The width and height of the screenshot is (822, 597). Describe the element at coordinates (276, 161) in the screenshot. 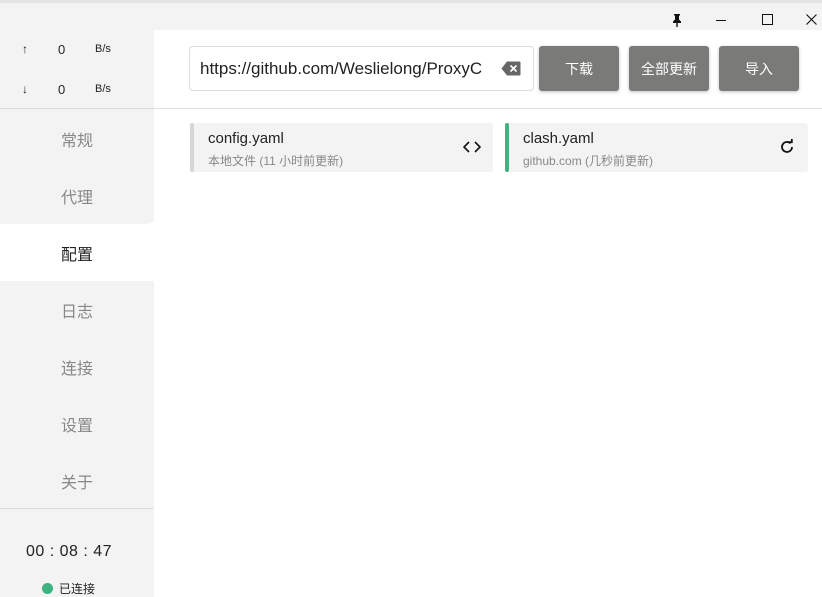

I see `profile-source: 本地文件 (11 小时前更新)` at that location.